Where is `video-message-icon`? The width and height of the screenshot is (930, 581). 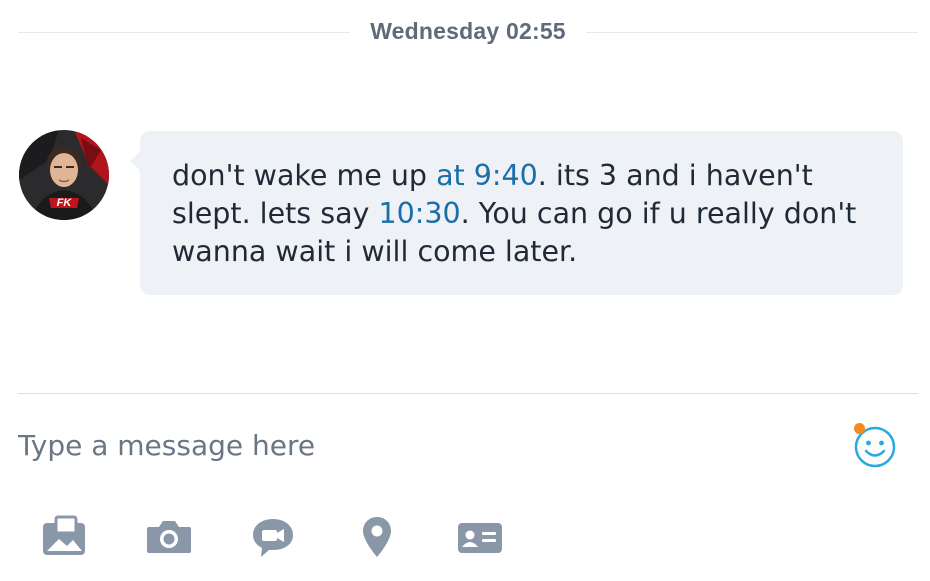 video-message-icon is located at coordinates (273, 538).